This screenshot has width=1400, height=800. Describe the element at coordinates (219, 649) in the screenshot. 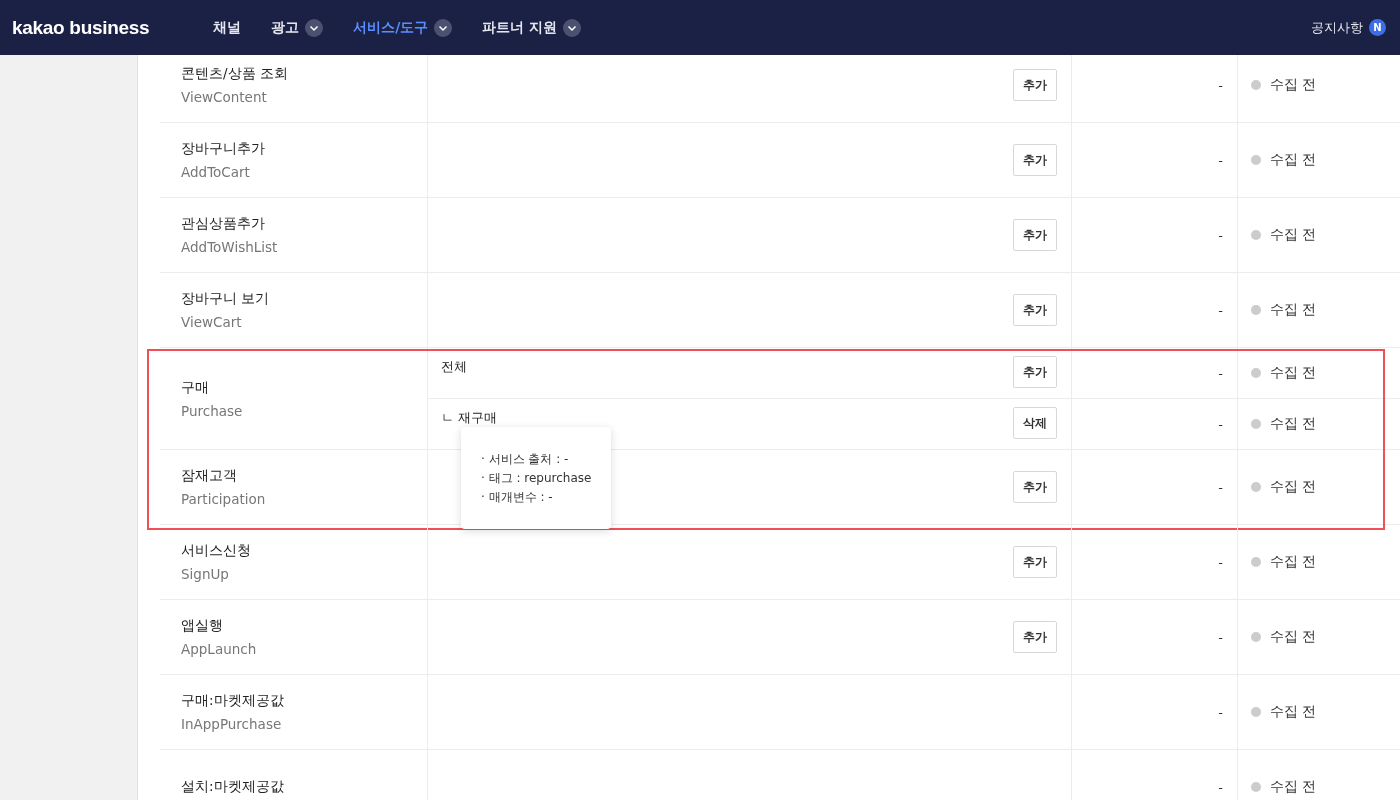

I see `event-code: AppLaunch` at that location.